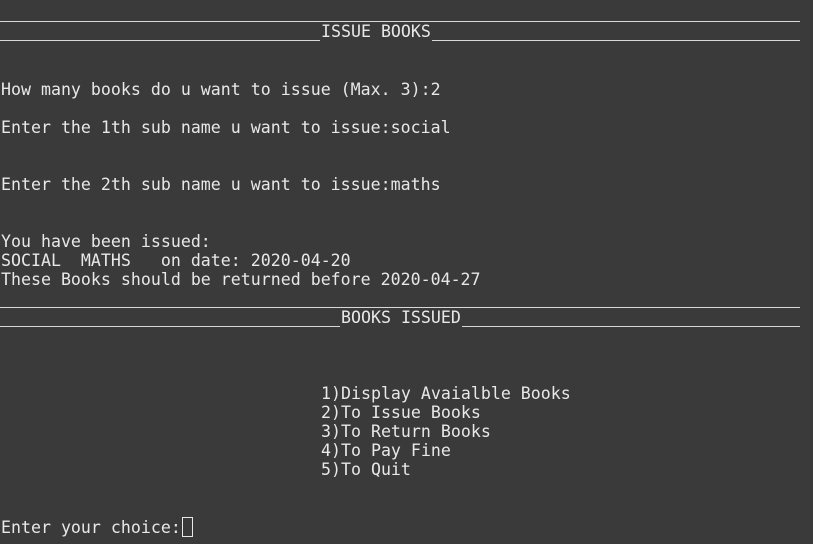  I want to click on menu-item-return-books: 3)To Return Books, so click(406, 431).